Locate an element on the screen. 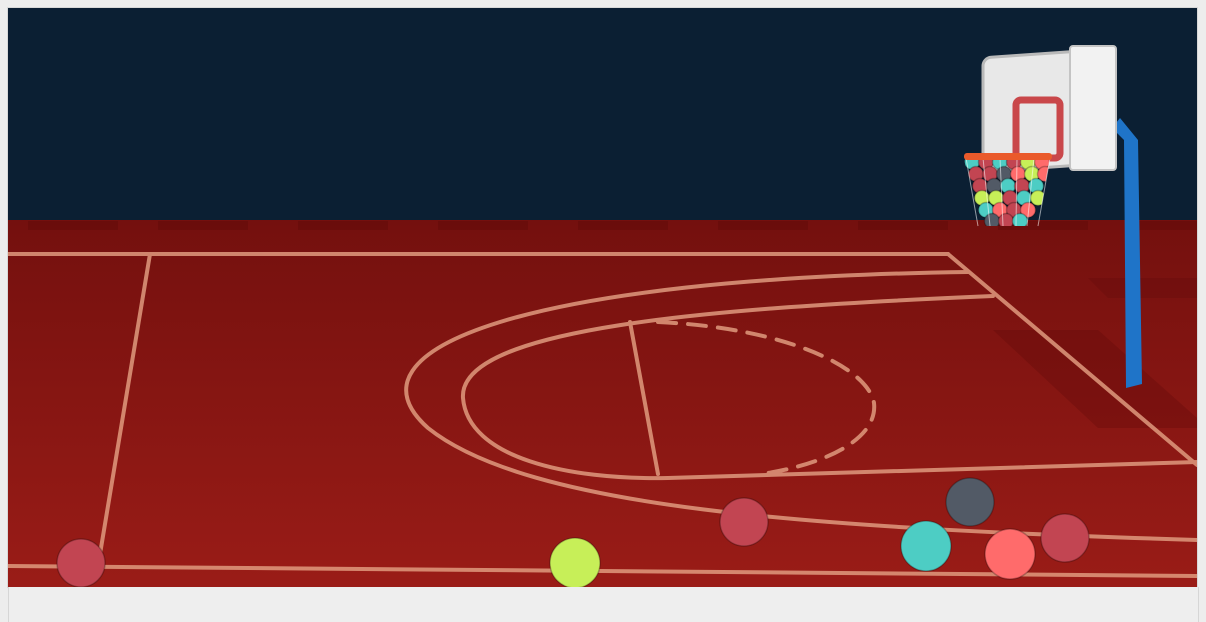  bottom-bar is located at coordinates (603, 604).